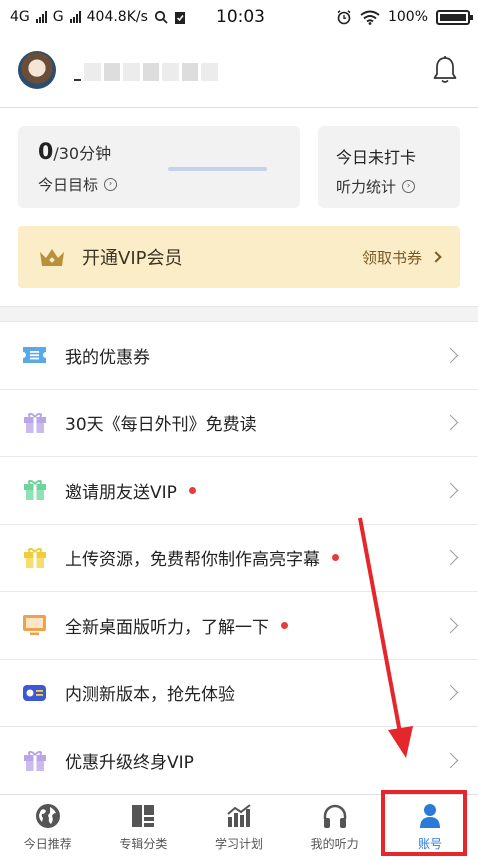 Image resolution: width=478 pixels, height=860 pixels. What do you see at coordinates (159, 167) in the screenshot?
I see `today-goal-card: 0/30分钟 今日目标 ›` at bounding box center [159, 167].